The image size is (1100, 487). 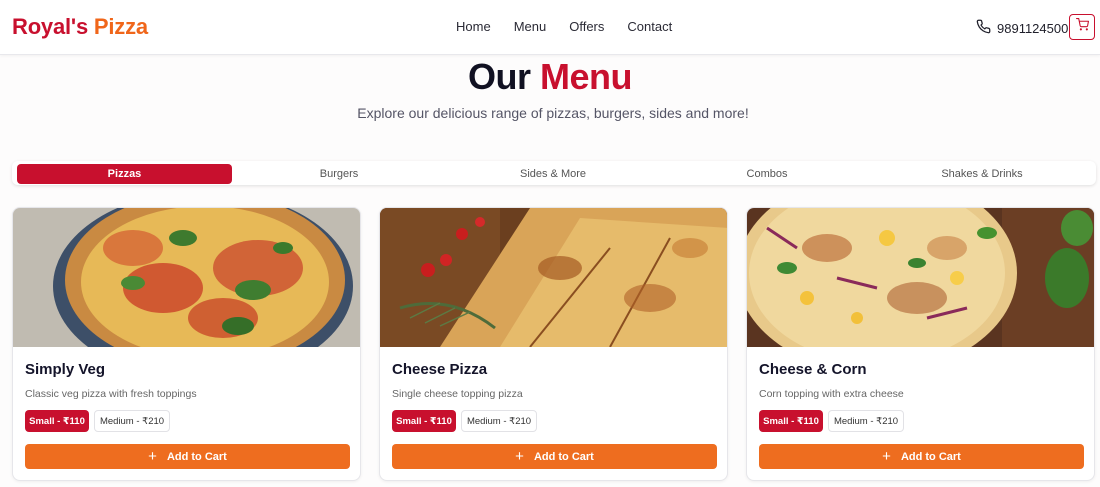 I want to click on title-our: Our, so click(x=499, y=76).